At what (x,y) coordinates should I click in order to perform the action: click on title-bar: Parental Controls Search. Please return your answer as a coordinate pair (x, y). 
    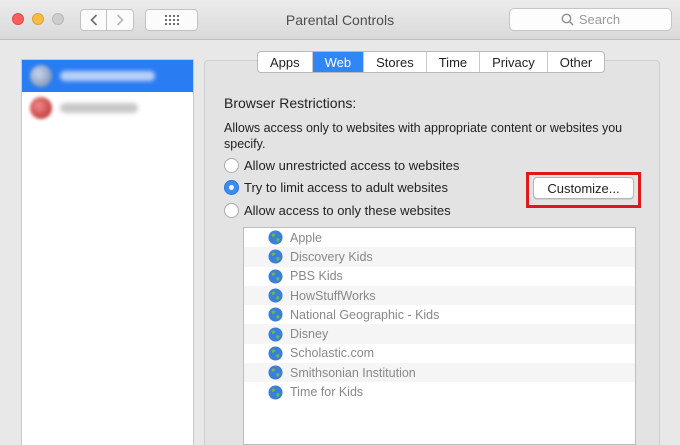
    Looking at the image, I should click on (340, 20).